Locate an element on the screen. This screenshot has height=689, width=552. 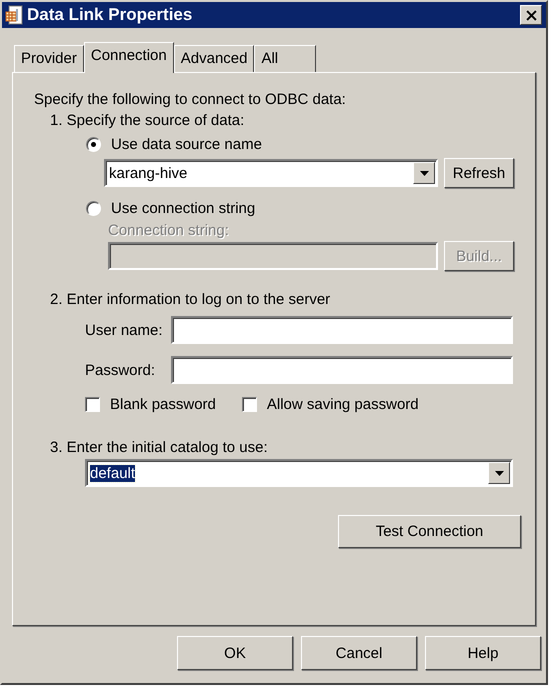
section-heading: 2. Enter information to log on to the server is located at coordinates (191, 299).